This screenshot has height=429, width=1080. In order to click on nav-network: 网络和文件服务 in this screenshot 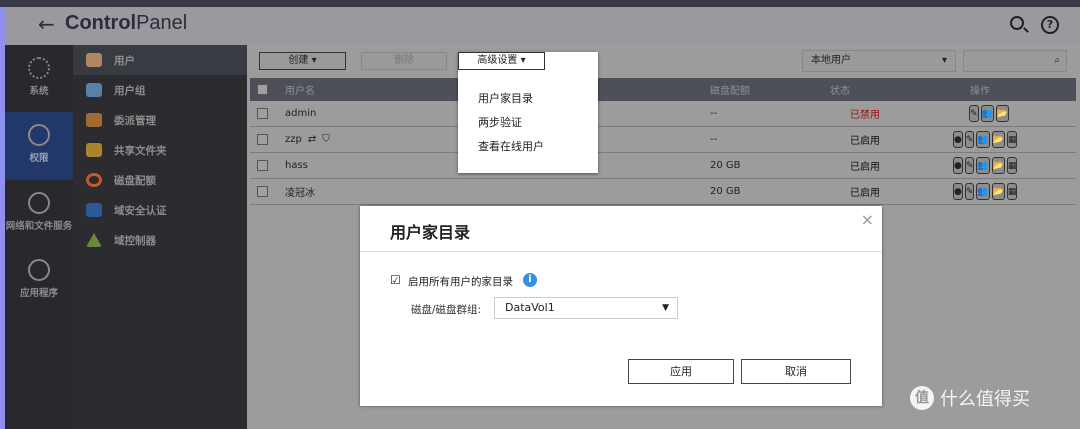, I will do `click(39, 217)`.